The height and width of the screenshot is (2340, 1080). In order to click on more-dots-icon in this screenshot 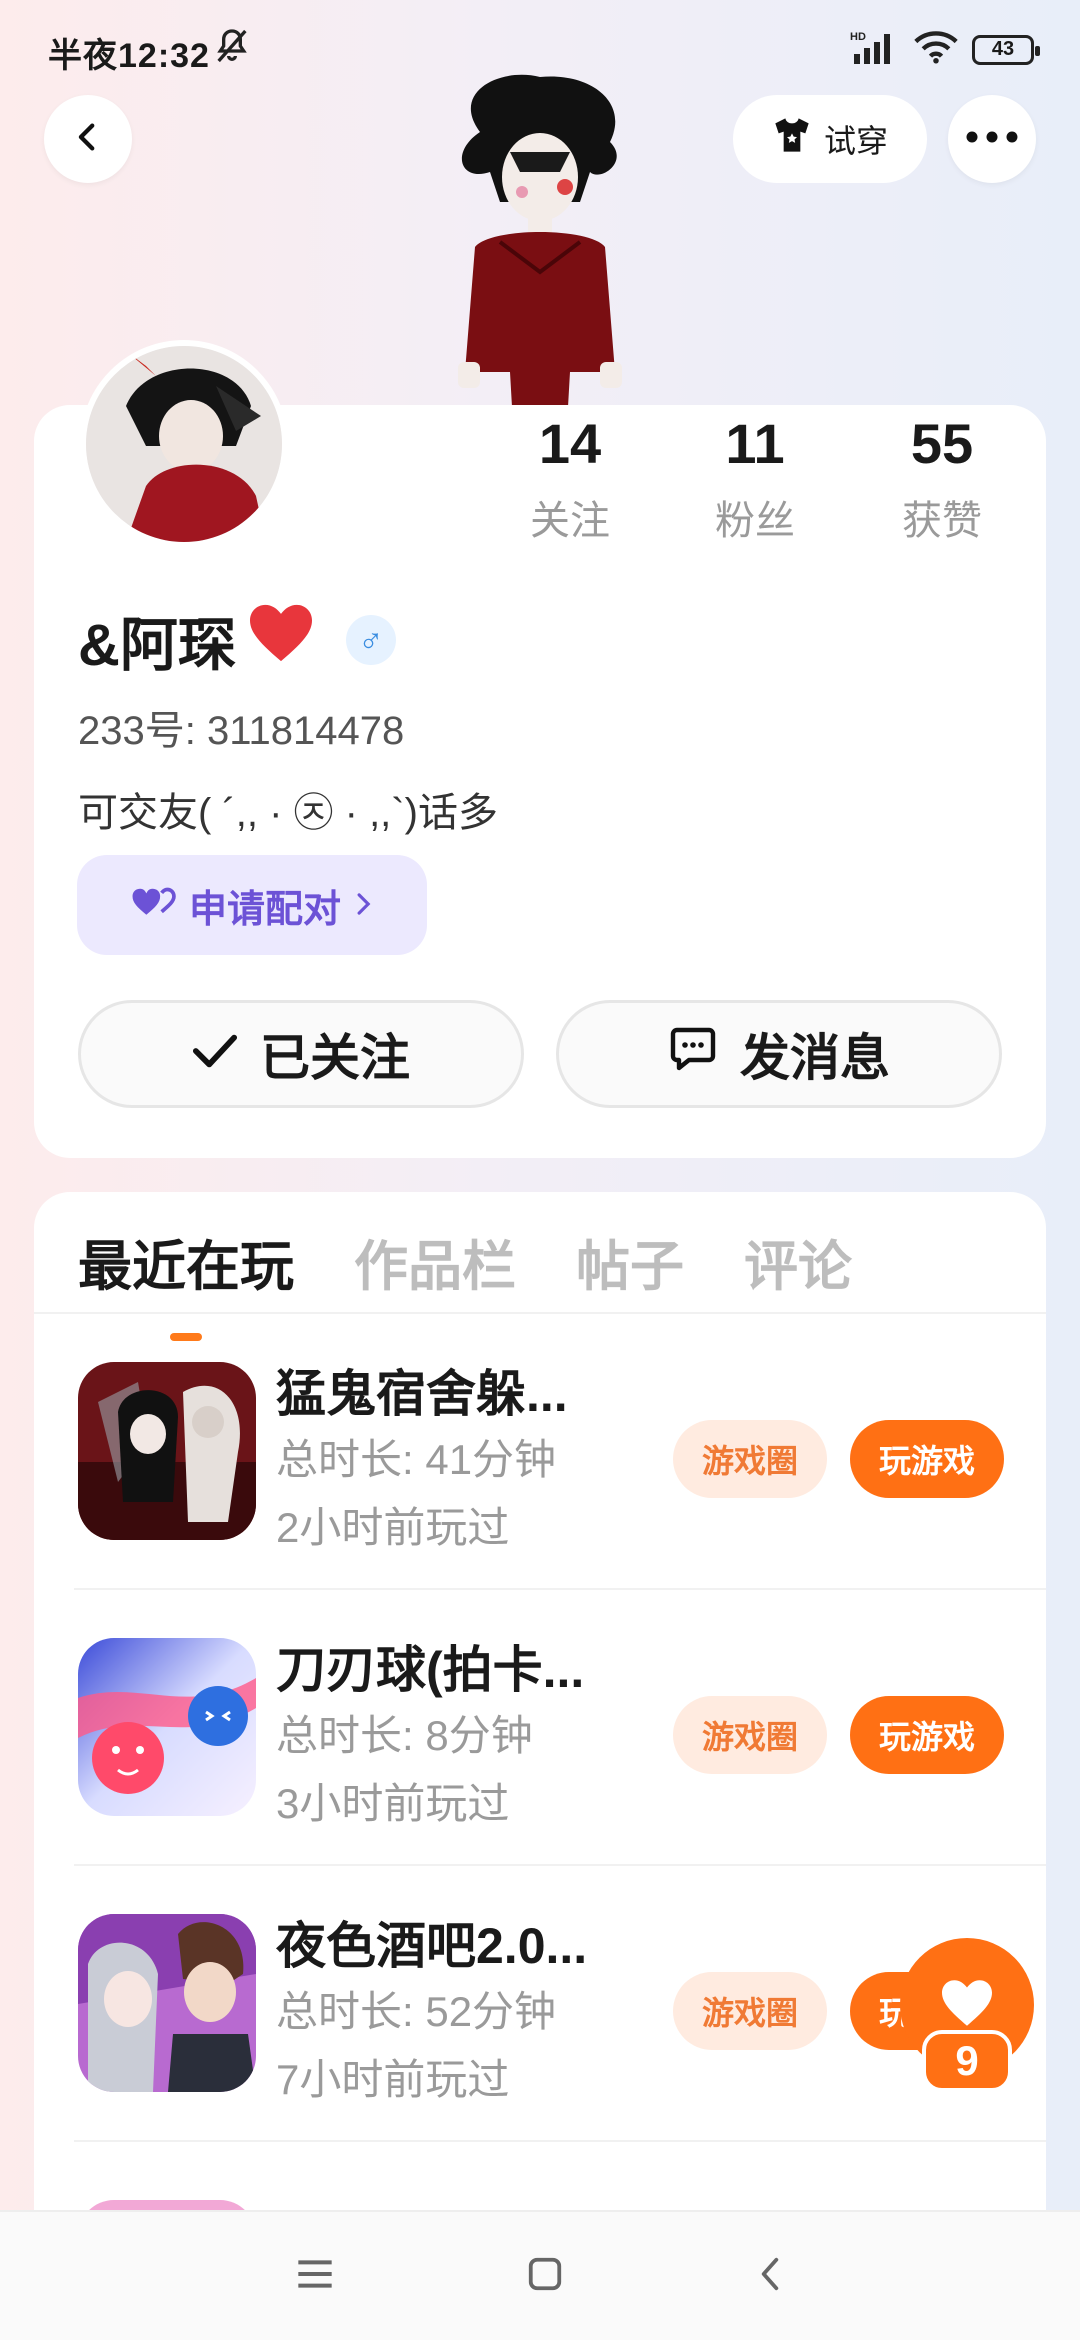, I will do `click(992, 139)`.